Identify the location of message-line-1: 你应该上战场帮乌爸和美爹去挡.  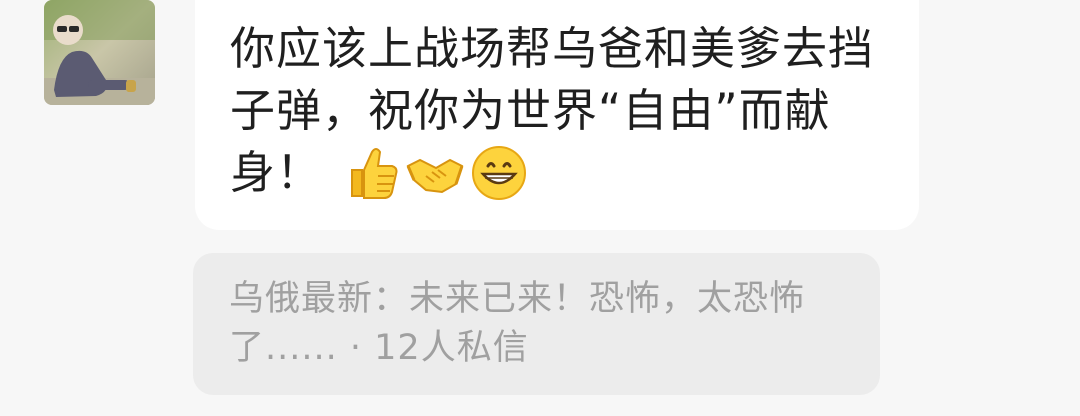
(552, 48).